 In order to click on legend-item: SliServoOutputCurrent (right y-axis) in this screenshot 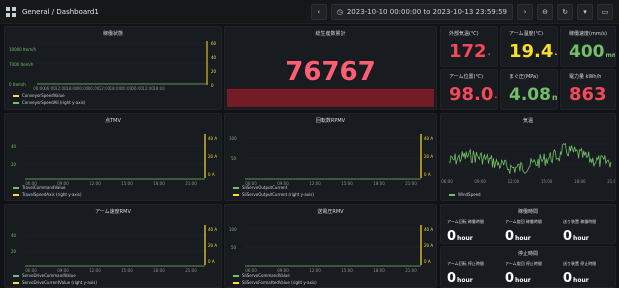, I will do `click(273, 194)`.